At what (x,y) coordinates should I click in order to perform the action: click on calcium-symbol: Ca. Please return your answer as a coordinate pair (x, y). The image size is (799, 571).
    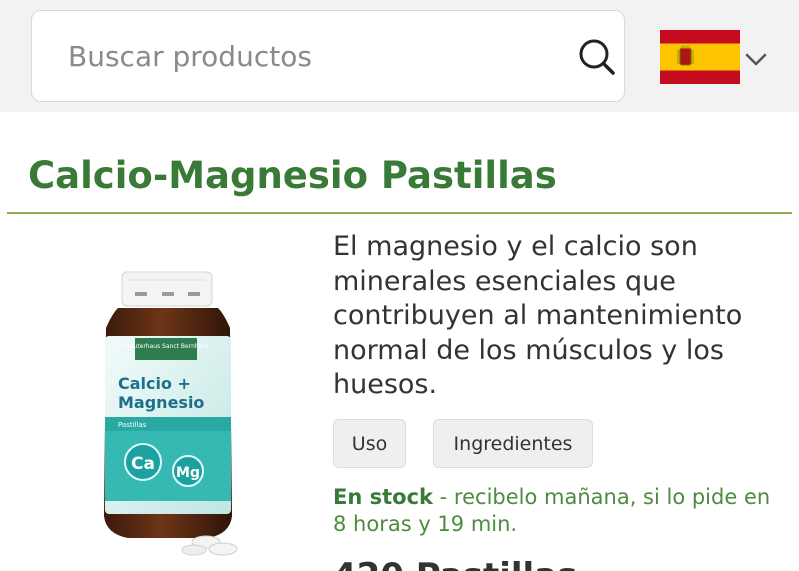
    Looking at the image, I should click on (143, 464).